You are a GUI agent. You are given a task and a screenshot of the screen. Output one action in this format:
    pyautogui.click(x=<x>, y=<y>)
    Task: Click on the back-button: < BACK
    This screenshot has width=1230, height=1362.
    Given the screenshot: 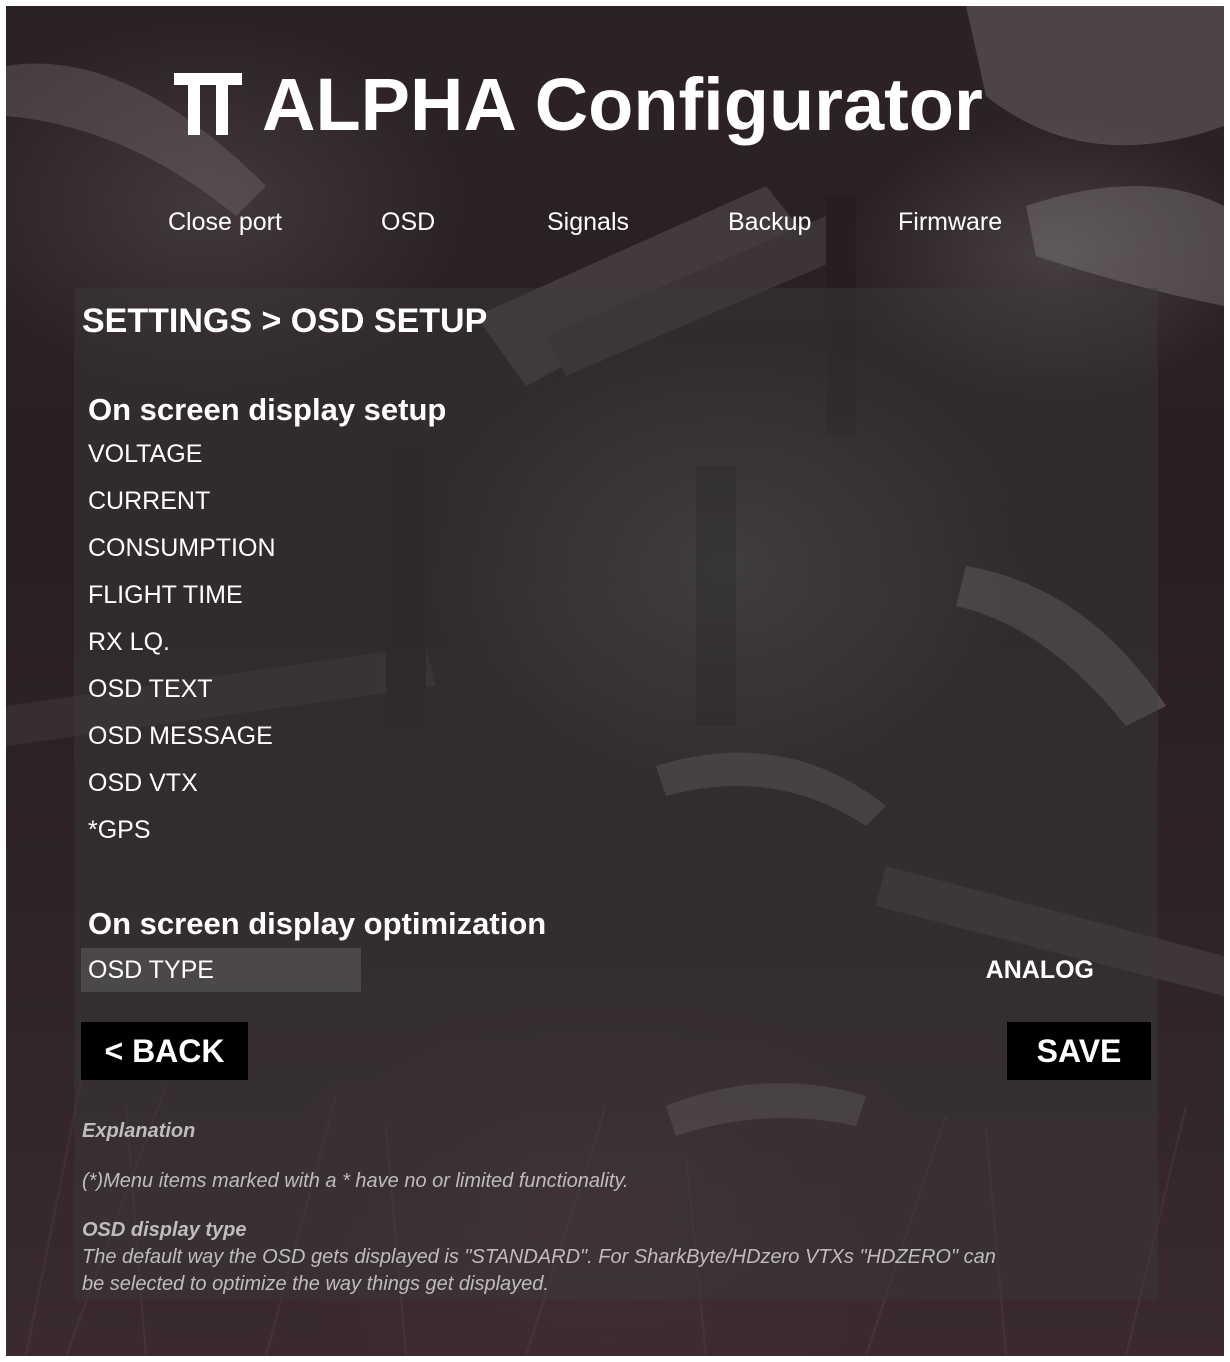 What is the action you would take?
    pyautogui.click(x=164, y=1051)
    